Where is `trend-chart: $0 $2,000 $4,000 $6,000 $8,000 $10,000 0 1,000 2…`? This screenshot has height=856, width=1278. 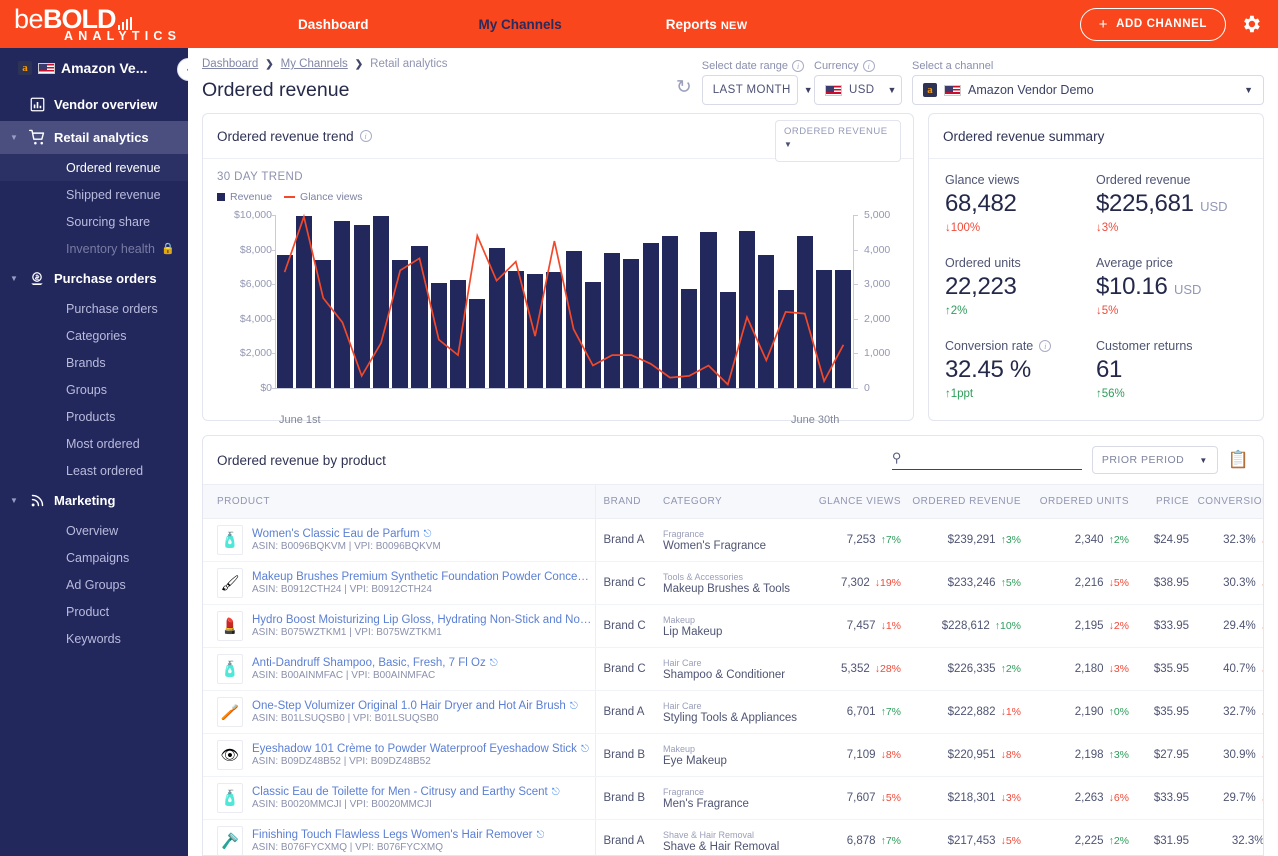
trend-chart: $0 $2,000 $4,000 $6,000 $8,000 $10,000 0 1,000 2… is located at coordinates (558, 317).